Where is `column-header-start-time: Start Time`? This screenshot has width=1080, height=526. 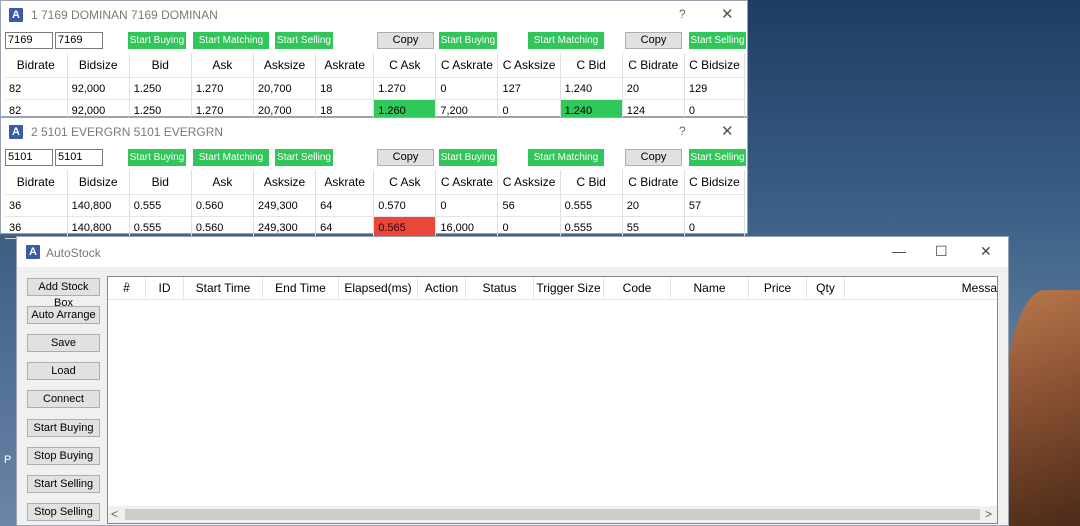
column-header-start-time: Start Time is located at coordinates (223, 288).